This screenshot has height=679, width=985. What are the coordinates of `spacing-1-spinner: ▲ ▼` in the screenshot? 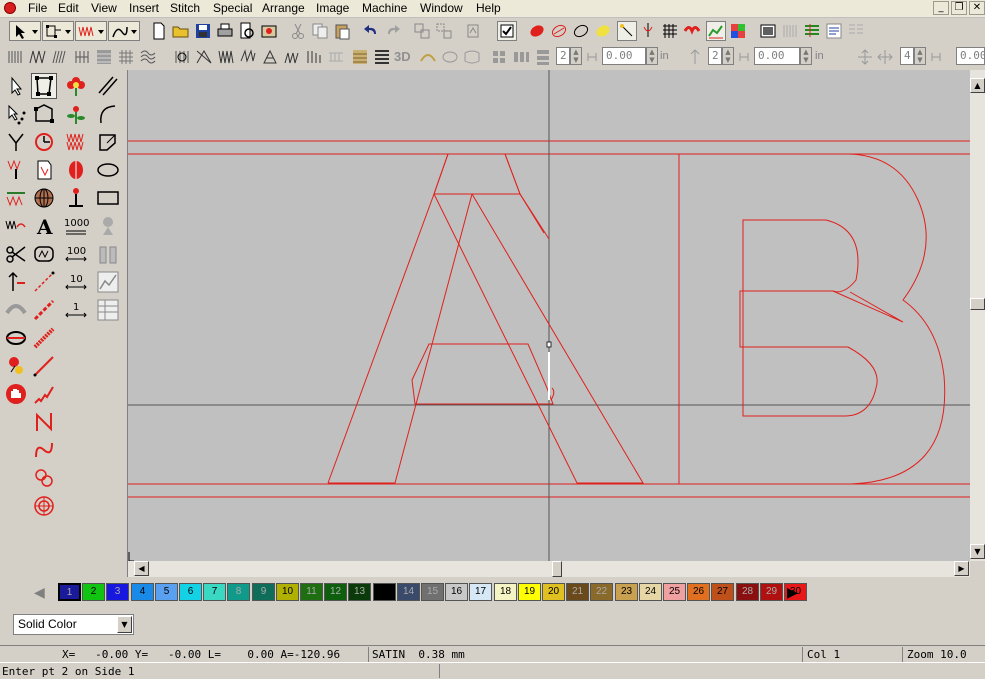 It's located at (652, 56).